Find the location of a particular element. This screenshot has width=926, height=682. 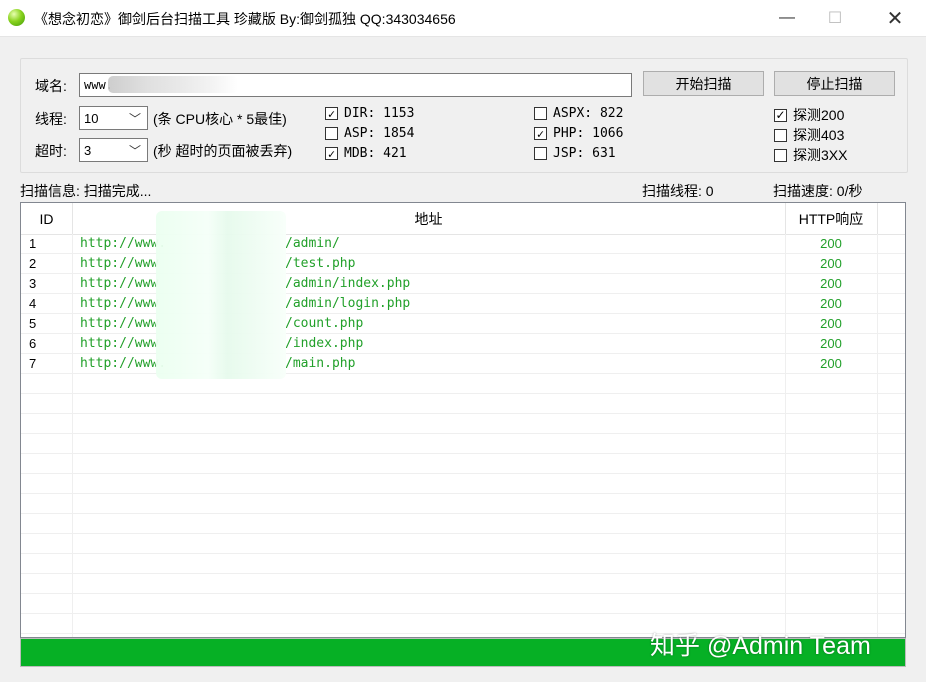

dict-aspx-label: ASPX: 822 is located at coordinates (588, 113).